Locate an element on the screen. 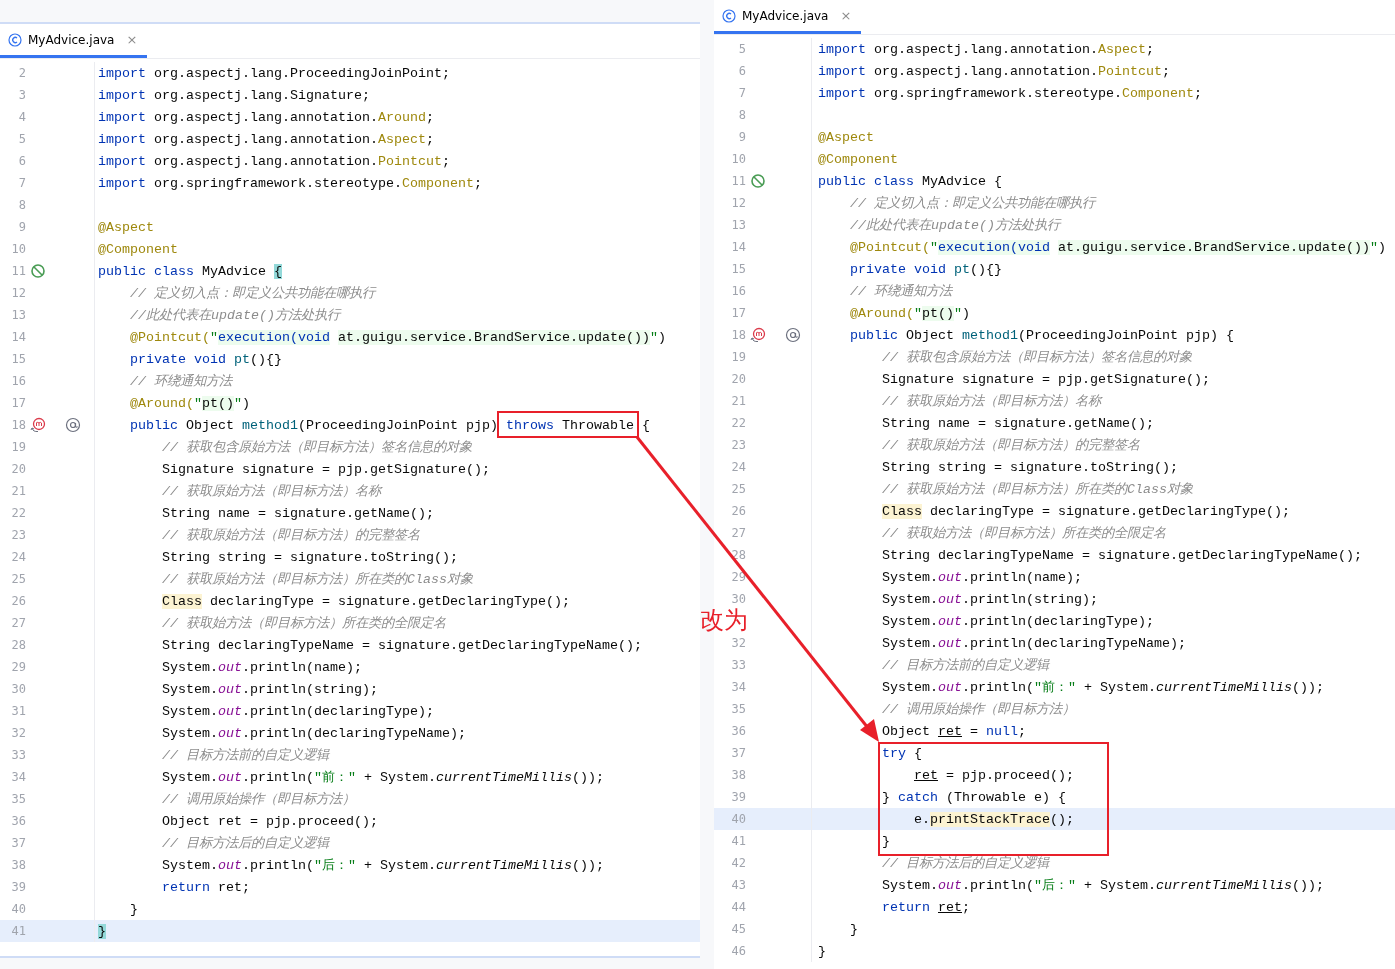 The width and height of the screenshot is (1395, 969). code-text: + System. is located at coordinates (400, 865).